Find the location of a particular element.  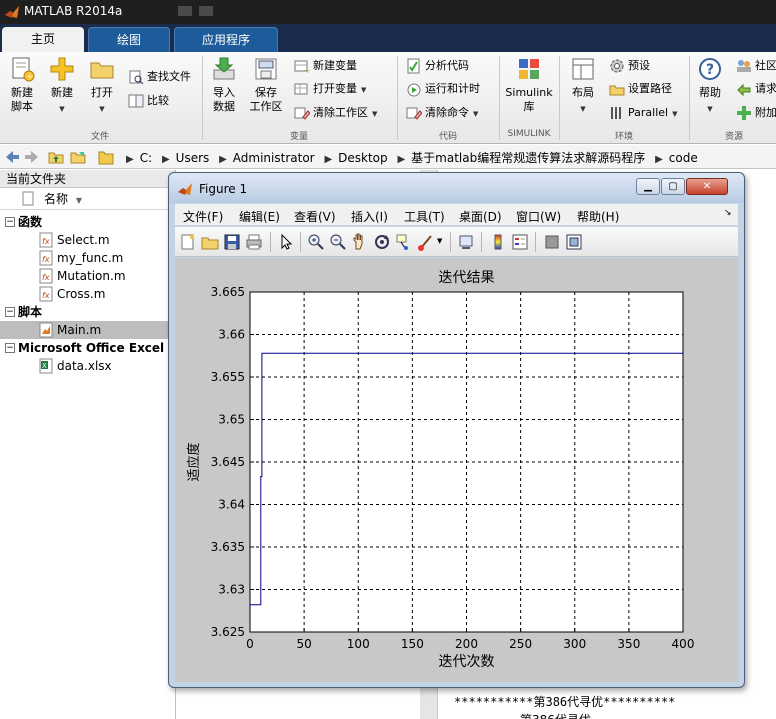

parallel-label: Parallel is located at coordinates (648, 112).